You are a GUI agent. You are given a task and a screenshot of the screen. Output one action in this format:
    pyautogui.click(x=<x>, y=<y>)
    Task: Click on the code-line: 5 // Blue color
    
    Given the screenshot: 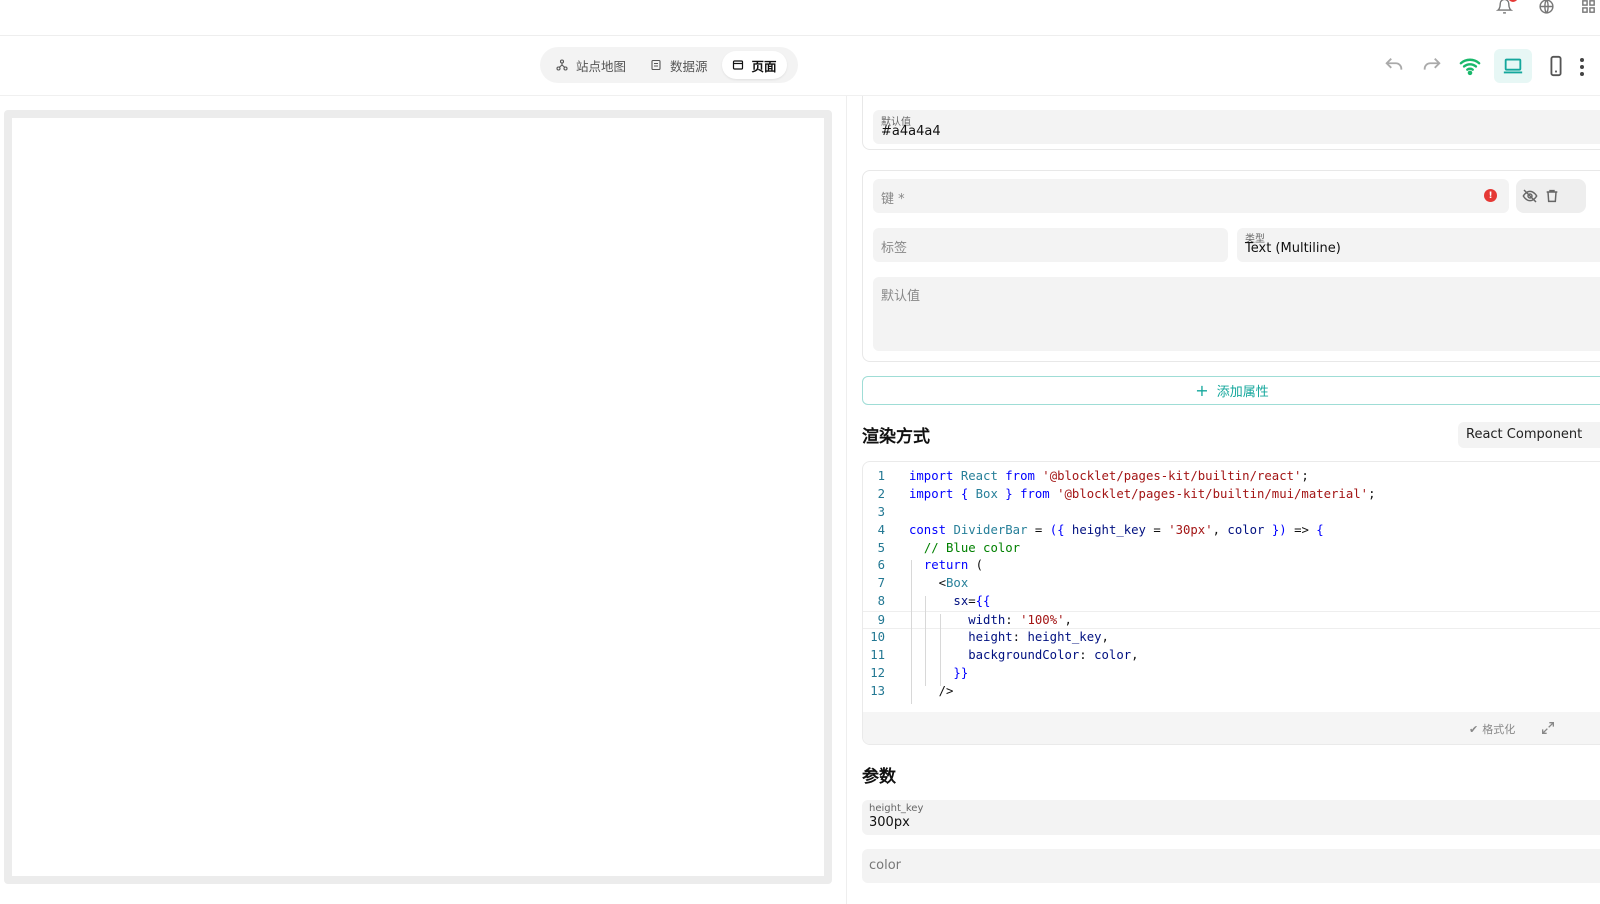 What is the action you would take?
    pyautogui.click(x=949, y=547)
    